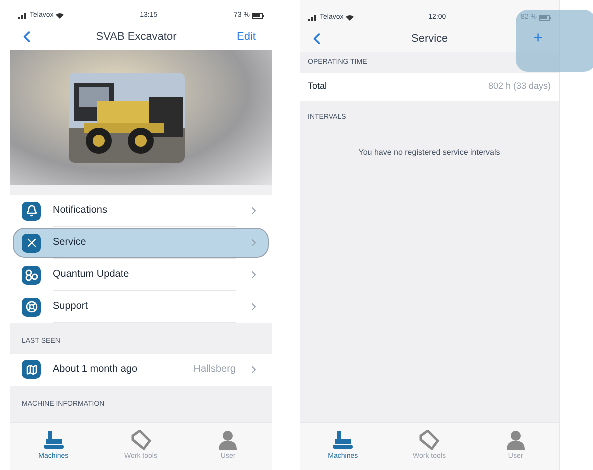 This screenshot has height=470, width=593. I want to click on screen-title: Service, so click(429, 39).